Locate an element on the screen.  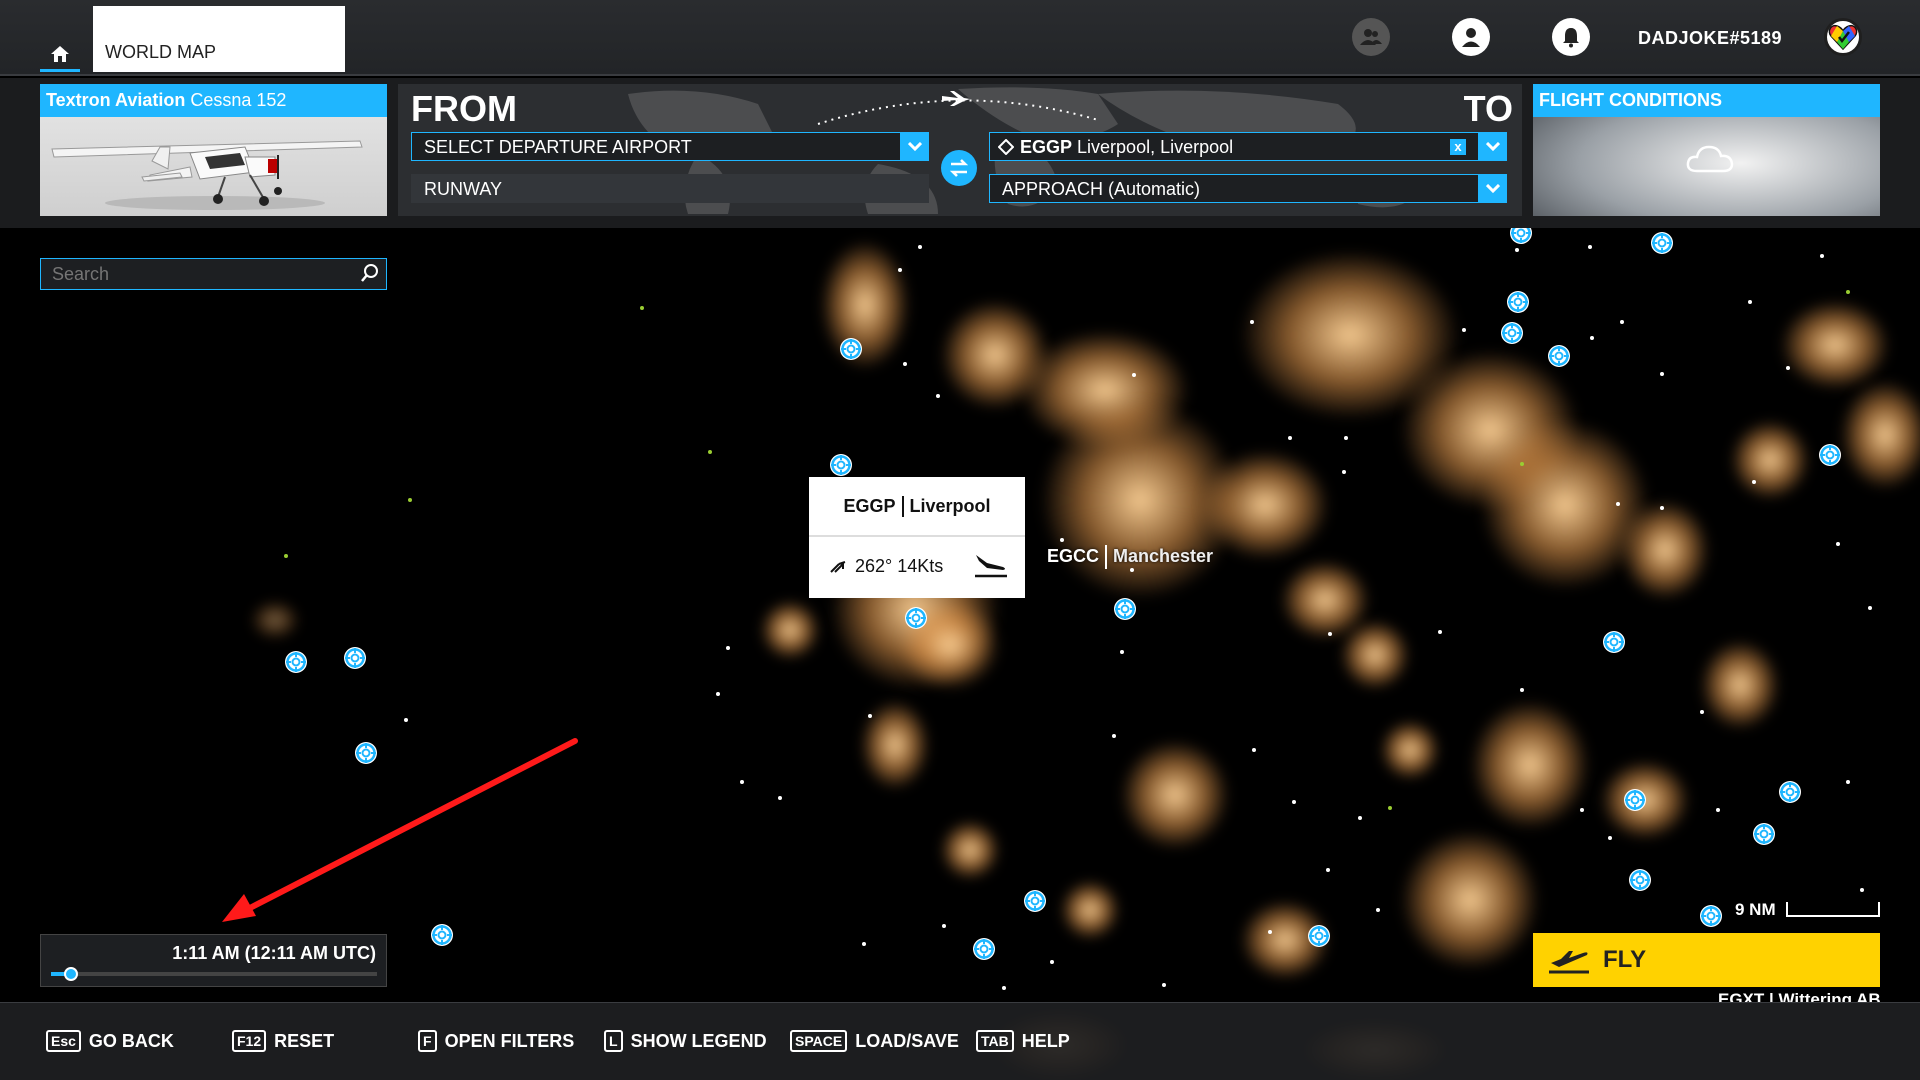
swap-route-button is located at coordinates (959, 168).